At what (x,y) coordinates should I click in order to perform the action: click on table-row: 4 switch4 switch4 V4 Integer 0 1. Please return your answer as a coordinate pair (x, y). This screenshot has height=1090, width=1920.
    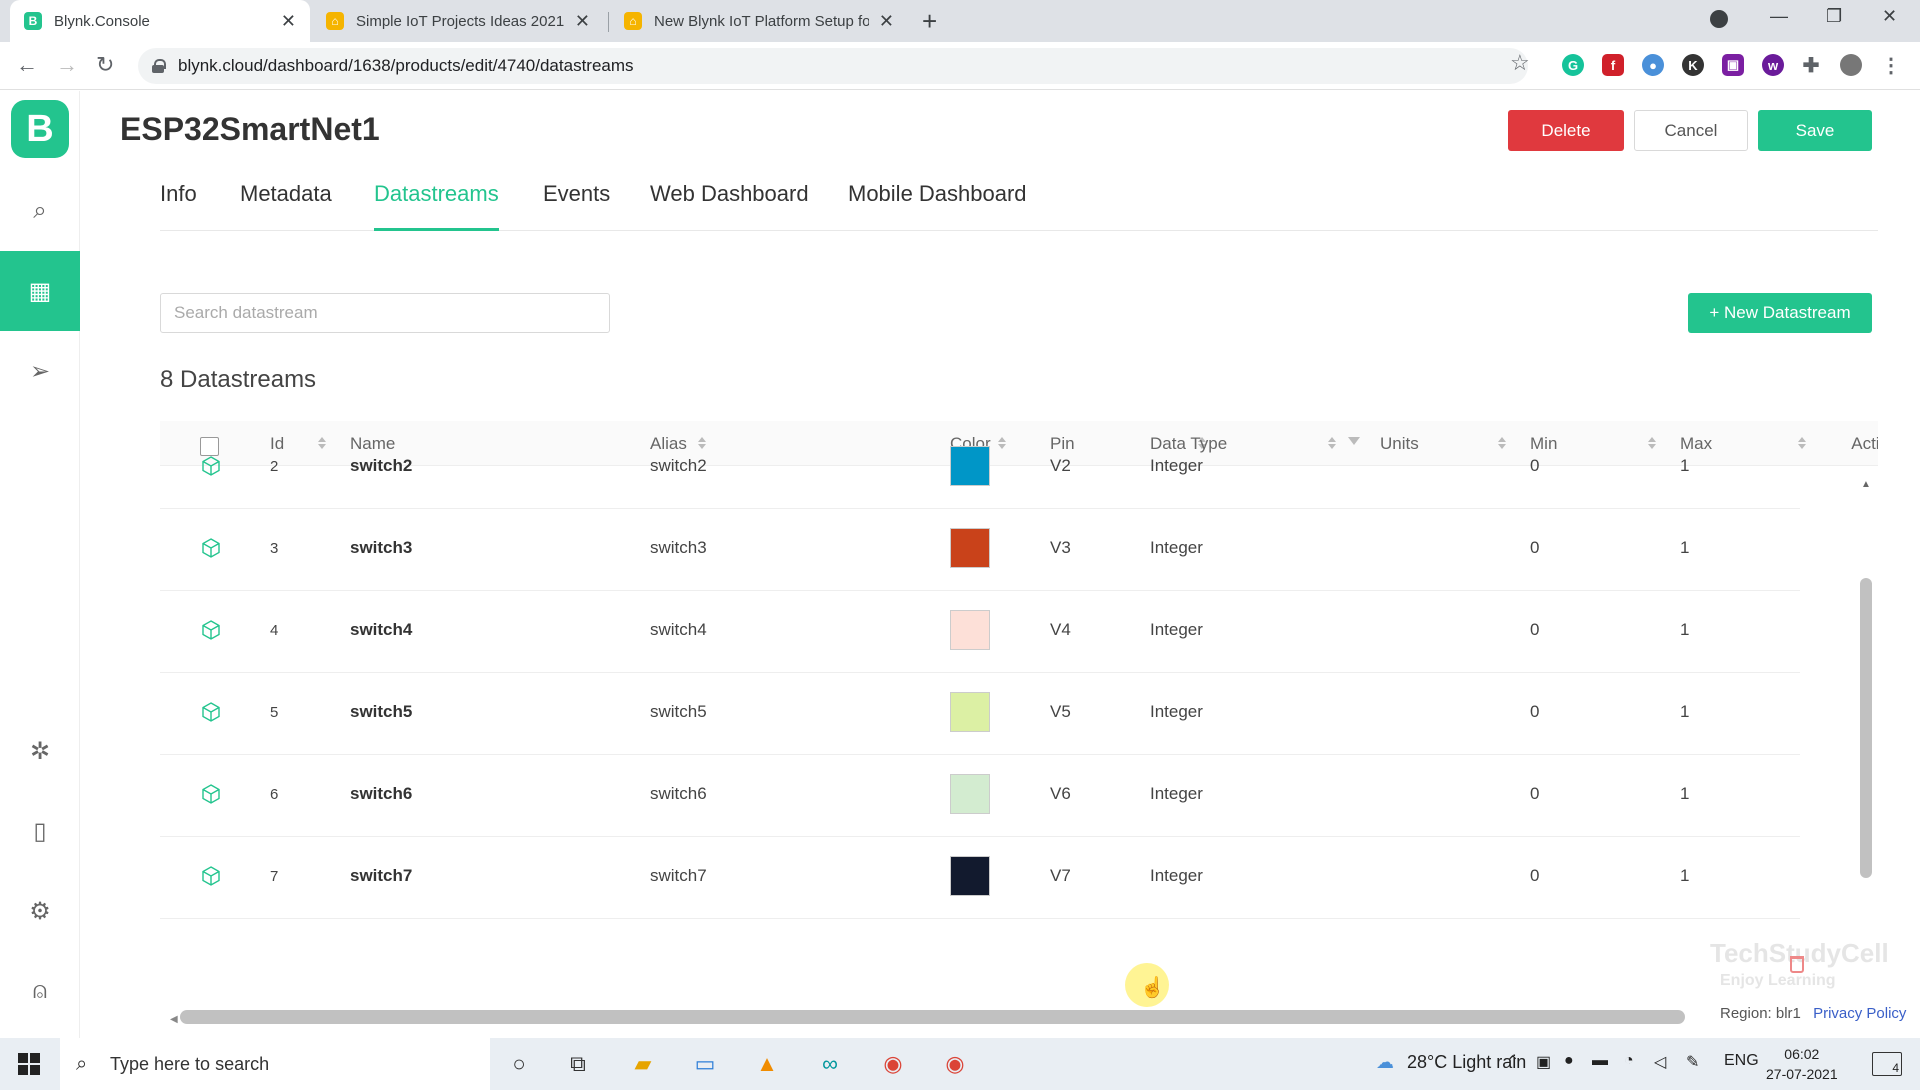
    Looking at the image, I should click on (980, 632).